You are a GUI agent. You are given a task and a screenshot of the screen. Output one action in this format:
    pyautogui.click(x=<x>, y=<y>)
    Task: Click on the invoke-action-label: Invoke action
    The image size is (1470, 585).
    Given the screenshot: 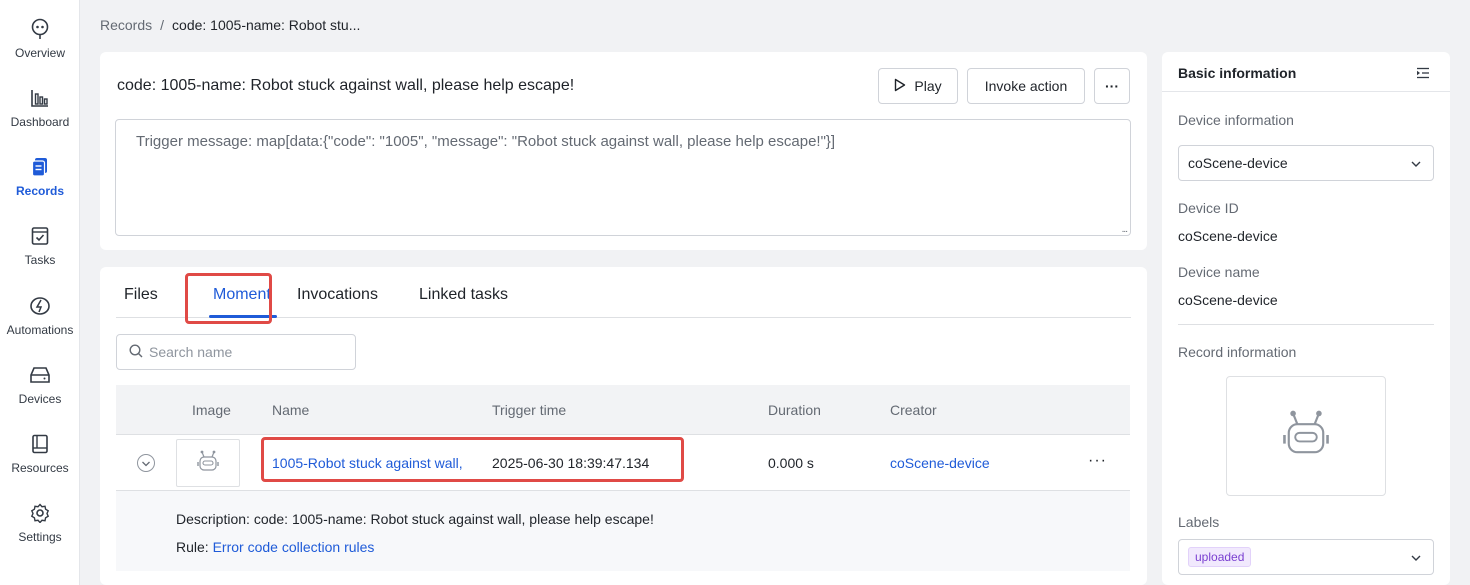 What is the action you would take?
    pyautogui.click(x=1026, y=86)
    